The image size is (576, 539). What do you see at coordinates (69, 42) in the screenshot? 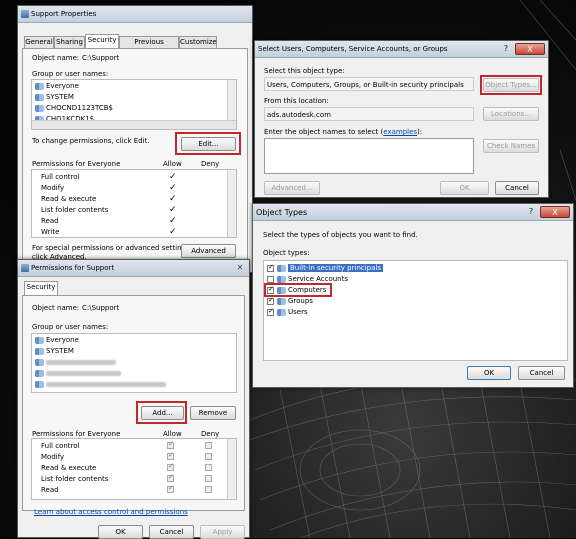
I see `tab-sharing: Sharing` at bounding box center [69, 42].